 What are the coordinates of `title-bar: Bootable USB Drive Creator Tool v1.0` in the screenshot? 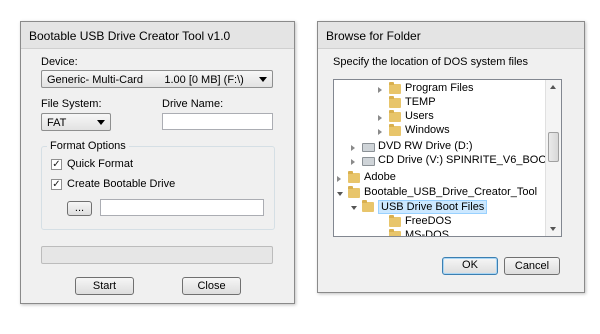 It's located at (157, 35).